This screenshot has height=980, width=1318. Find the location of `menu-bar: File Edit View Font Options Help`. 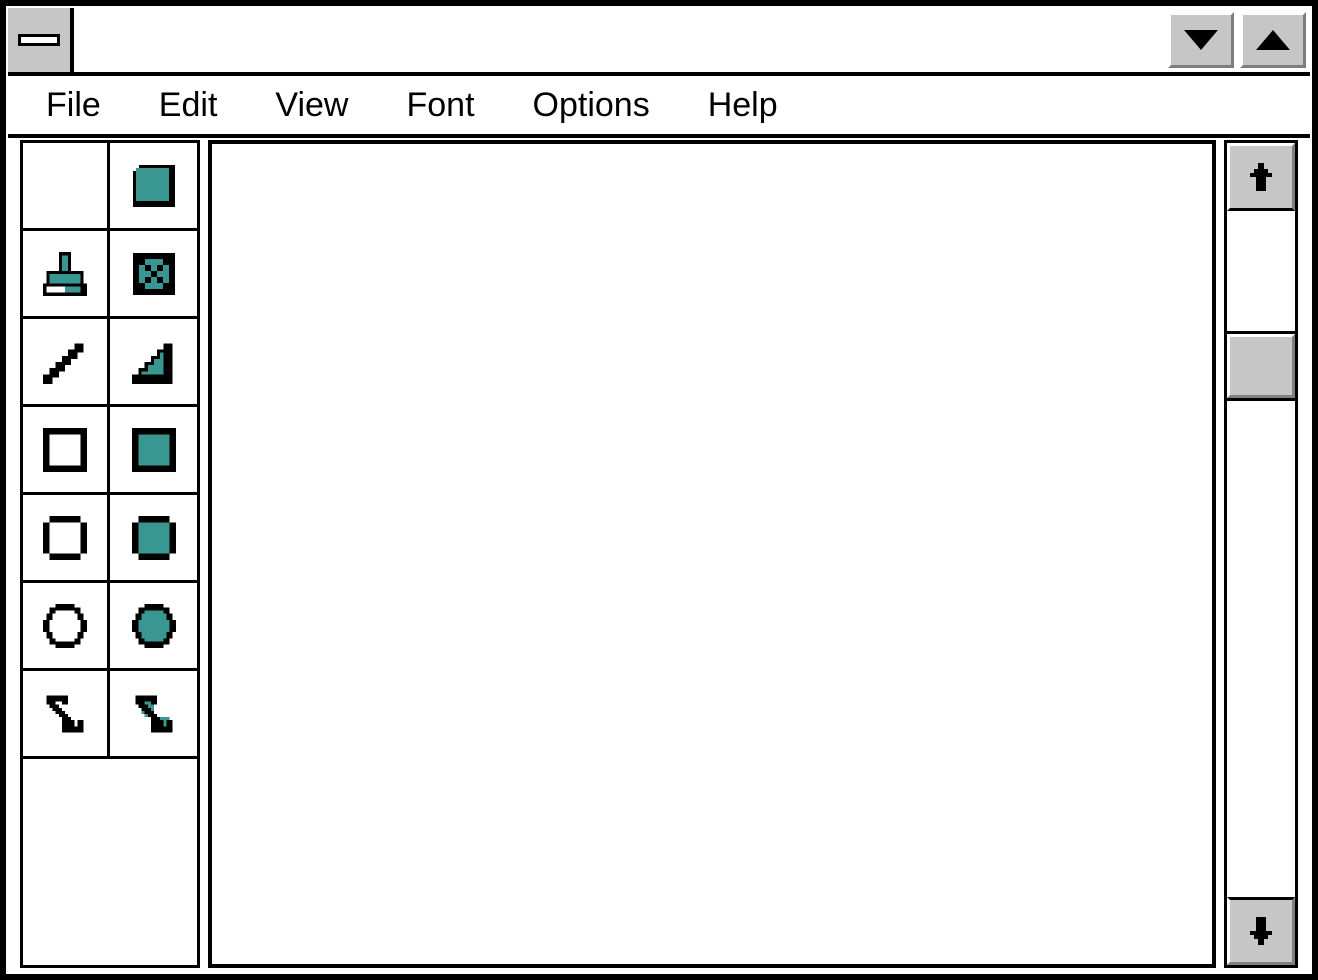

menu-bar: File Edit View Font Options Help is located at coordinates (659, 107).